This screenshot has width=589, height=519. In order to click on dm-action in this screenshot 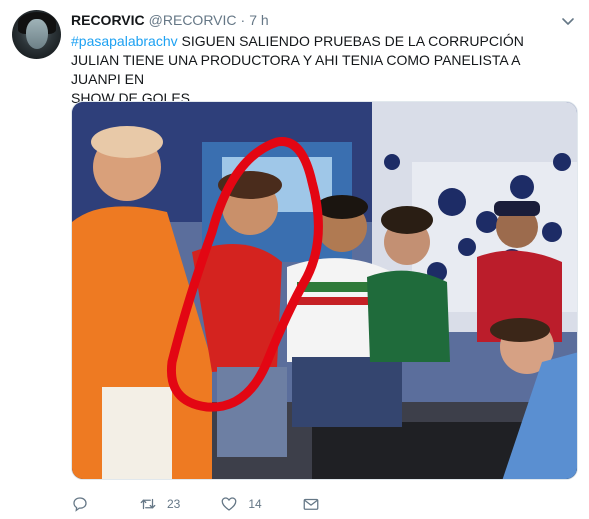, I will do `click(316, 504)`.